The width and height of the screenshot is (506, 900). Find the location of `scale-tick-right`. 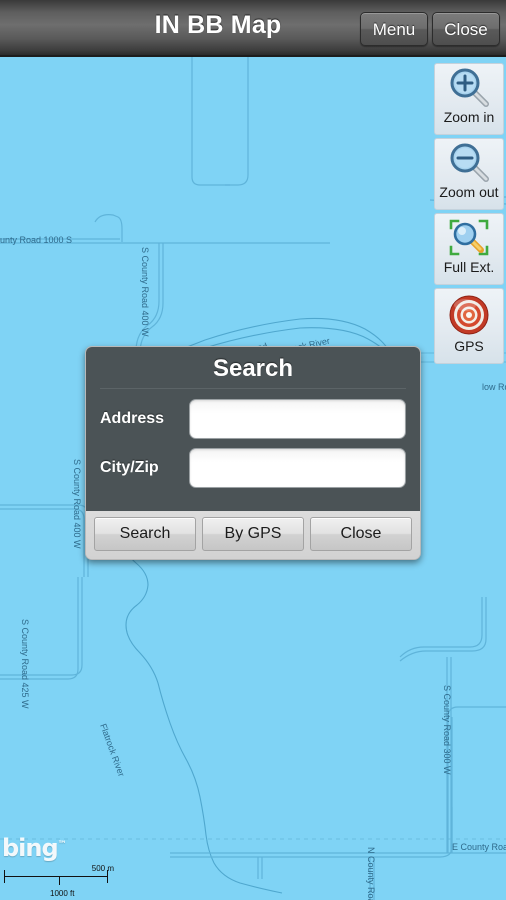

scale-tick-right is located at coordinates (107, 876).